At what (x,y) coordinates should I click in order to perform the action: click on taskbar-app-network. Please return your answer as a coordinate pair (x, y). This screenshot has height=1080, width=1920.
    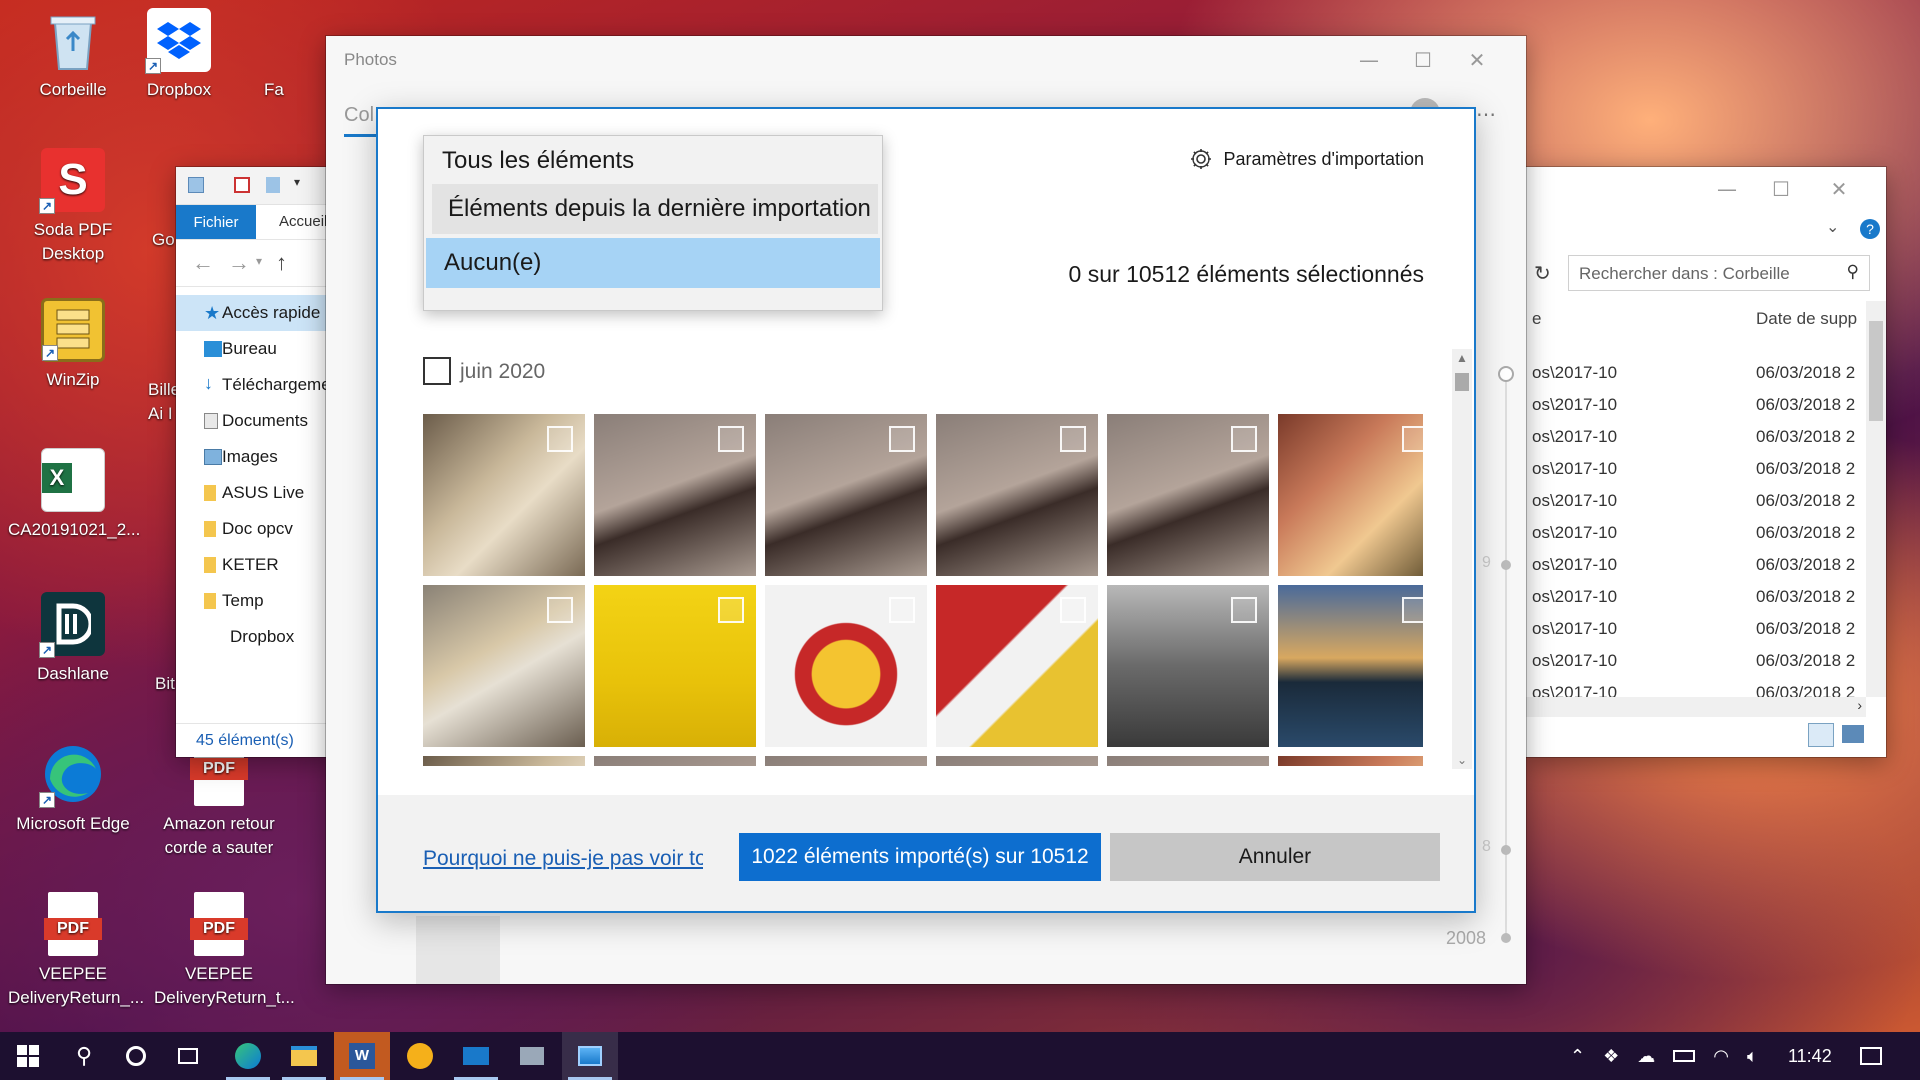
    Looking at the image, I should click on (532, 1056).